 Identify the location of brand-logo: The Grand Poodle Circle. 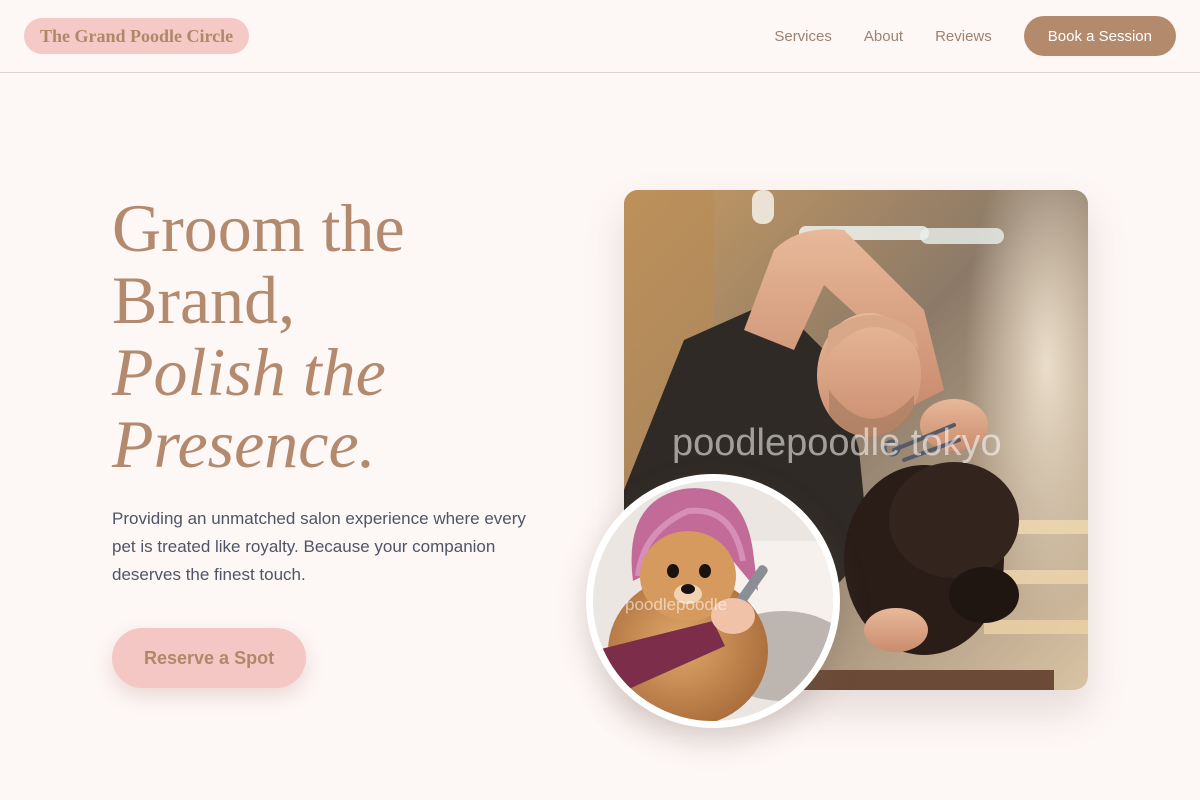
(137, 36).